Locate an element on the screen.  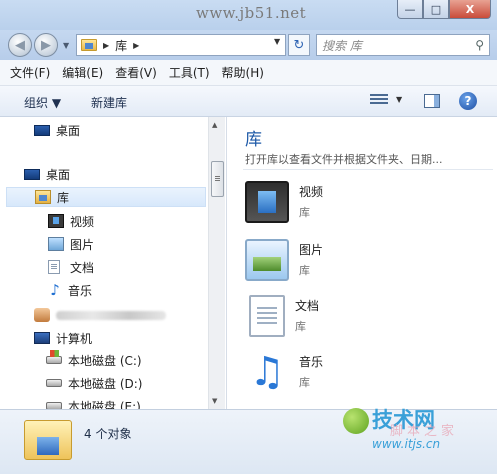
page-title: 库 is located at coordinates (253, 140).